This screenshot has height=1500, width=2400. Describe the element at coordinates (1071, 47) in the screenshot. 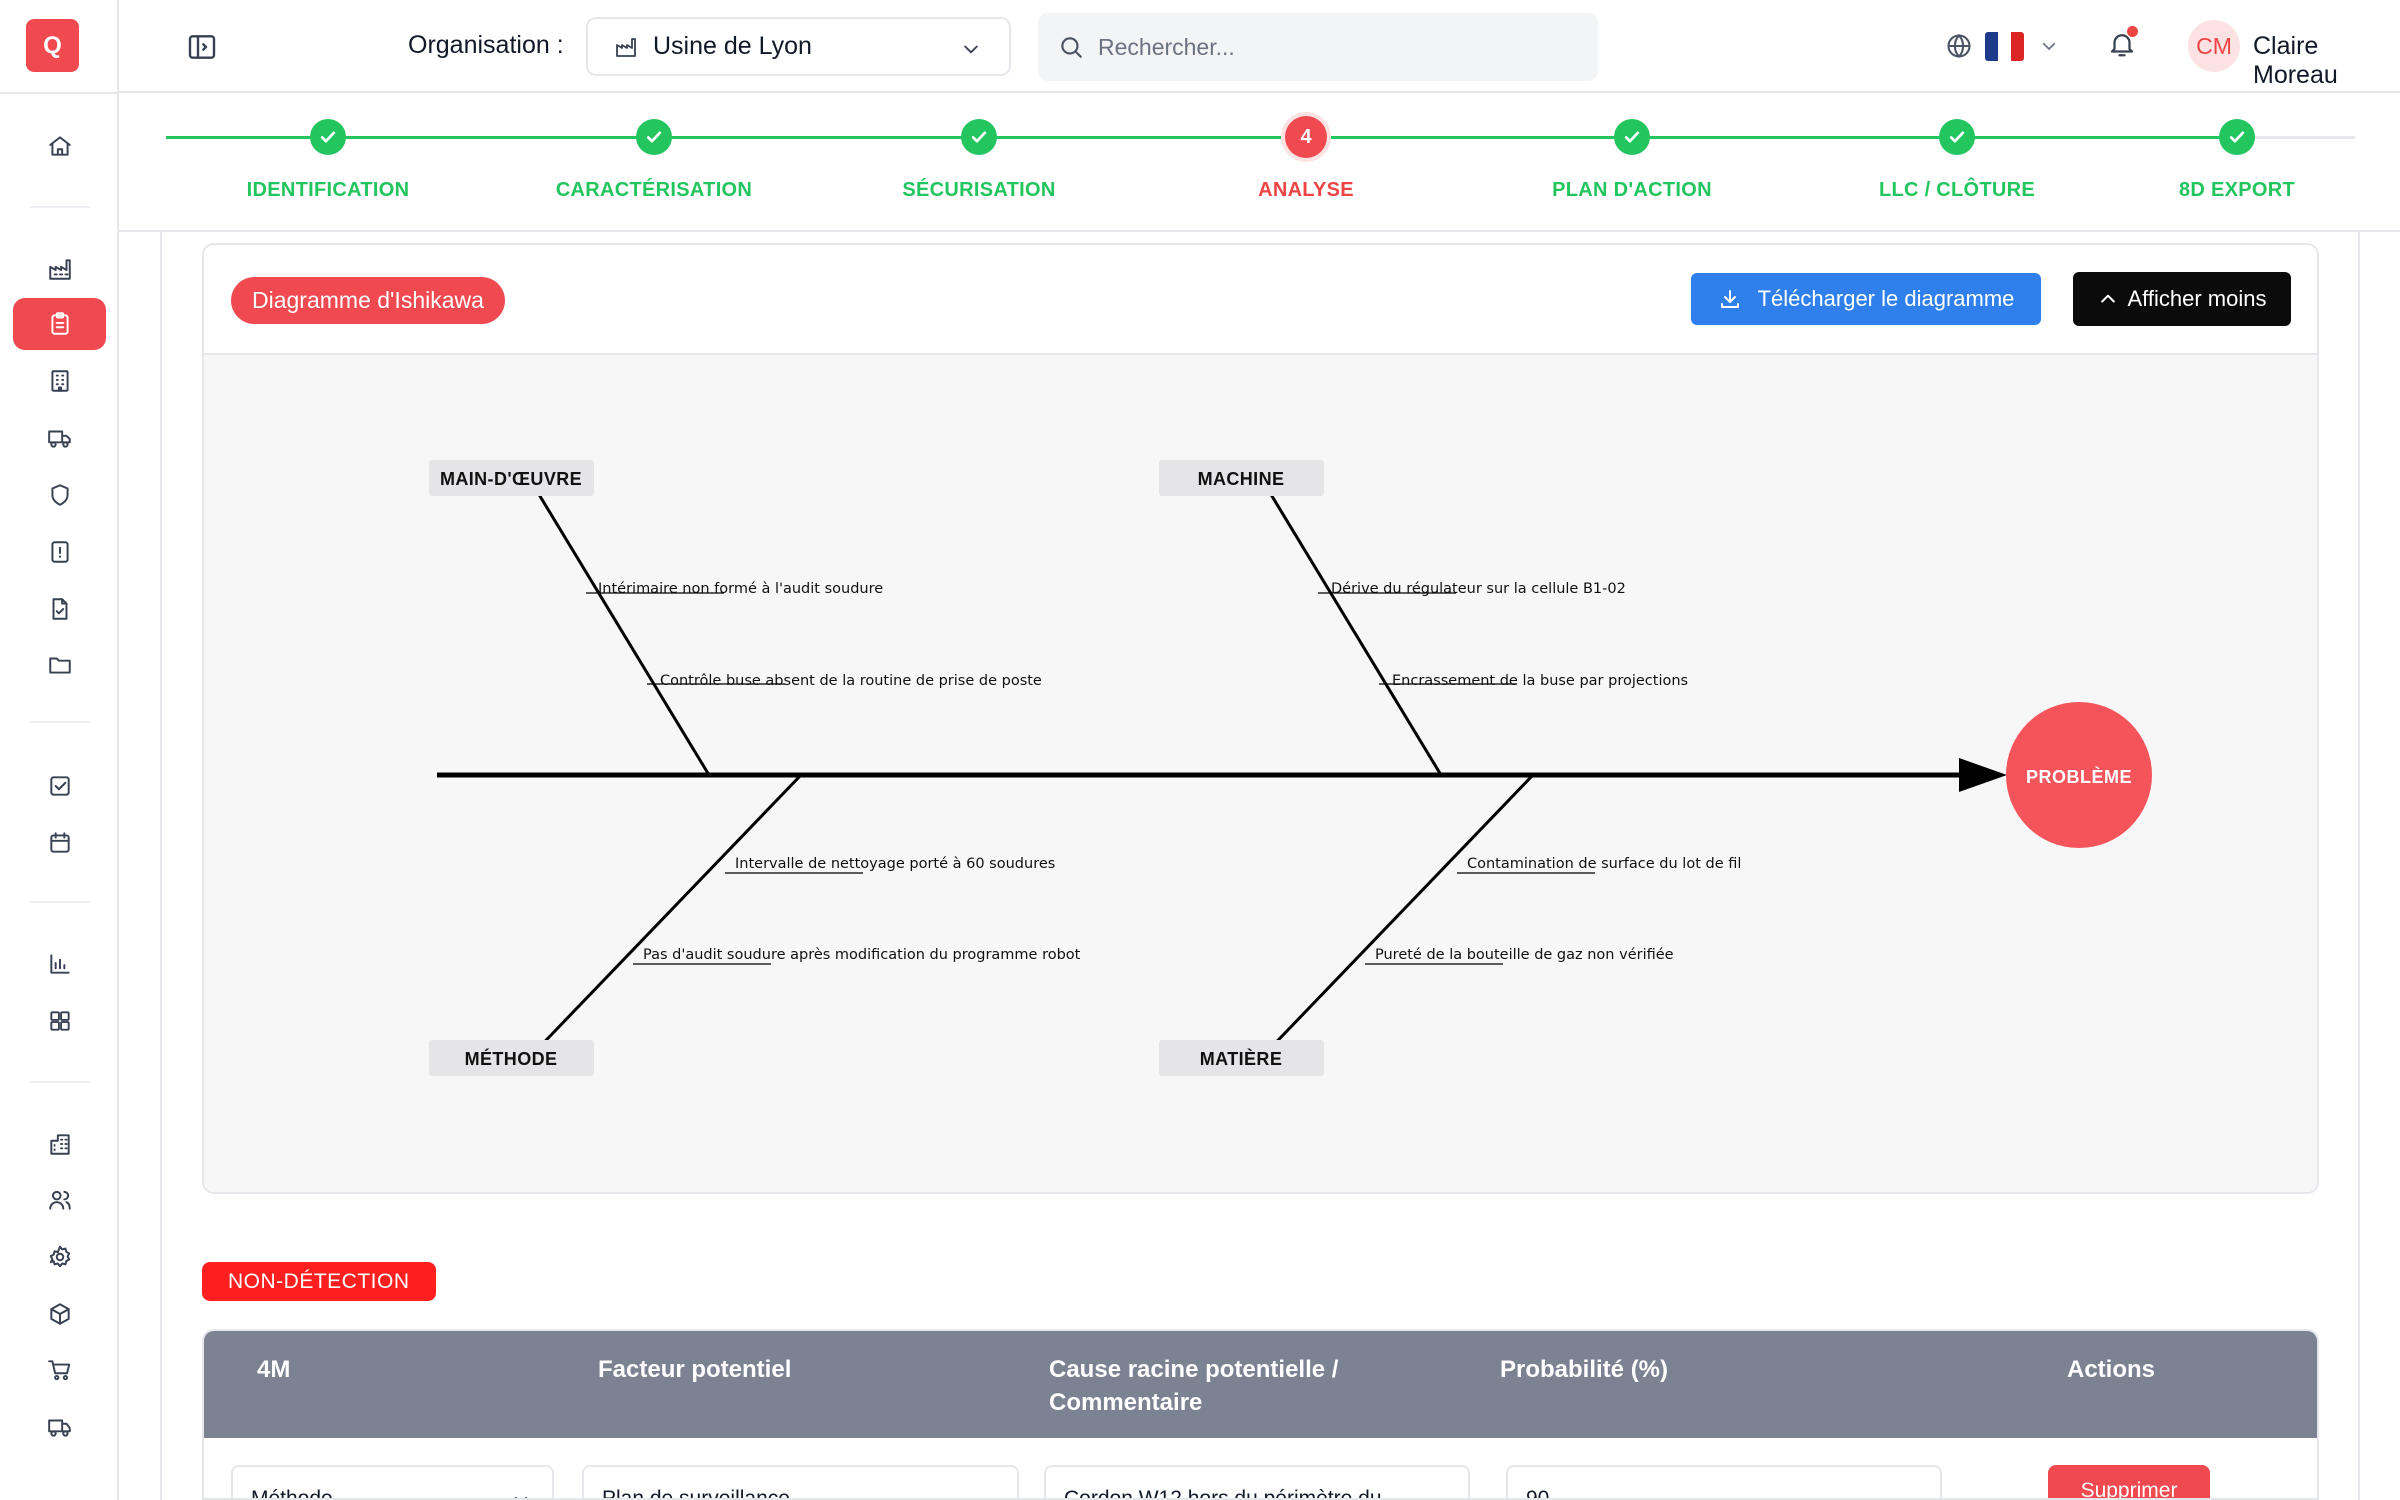

I see `search-icon` at that location.